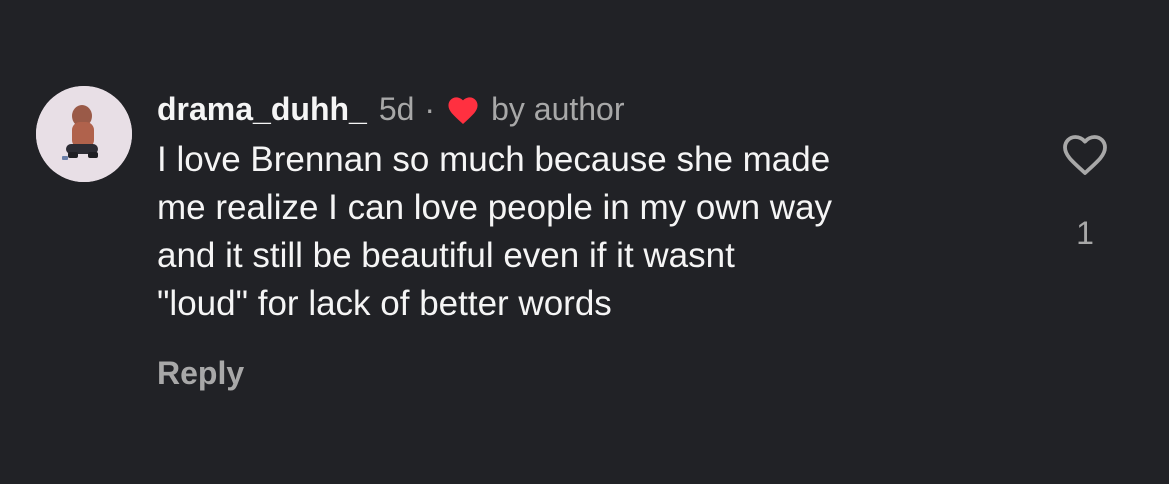 The width and height of the screenshot is (1169, 484). What do you see at coordinates (558, 109) in the screenshot?
I see `by-author-label: by author` at bounding box center [558, 109].